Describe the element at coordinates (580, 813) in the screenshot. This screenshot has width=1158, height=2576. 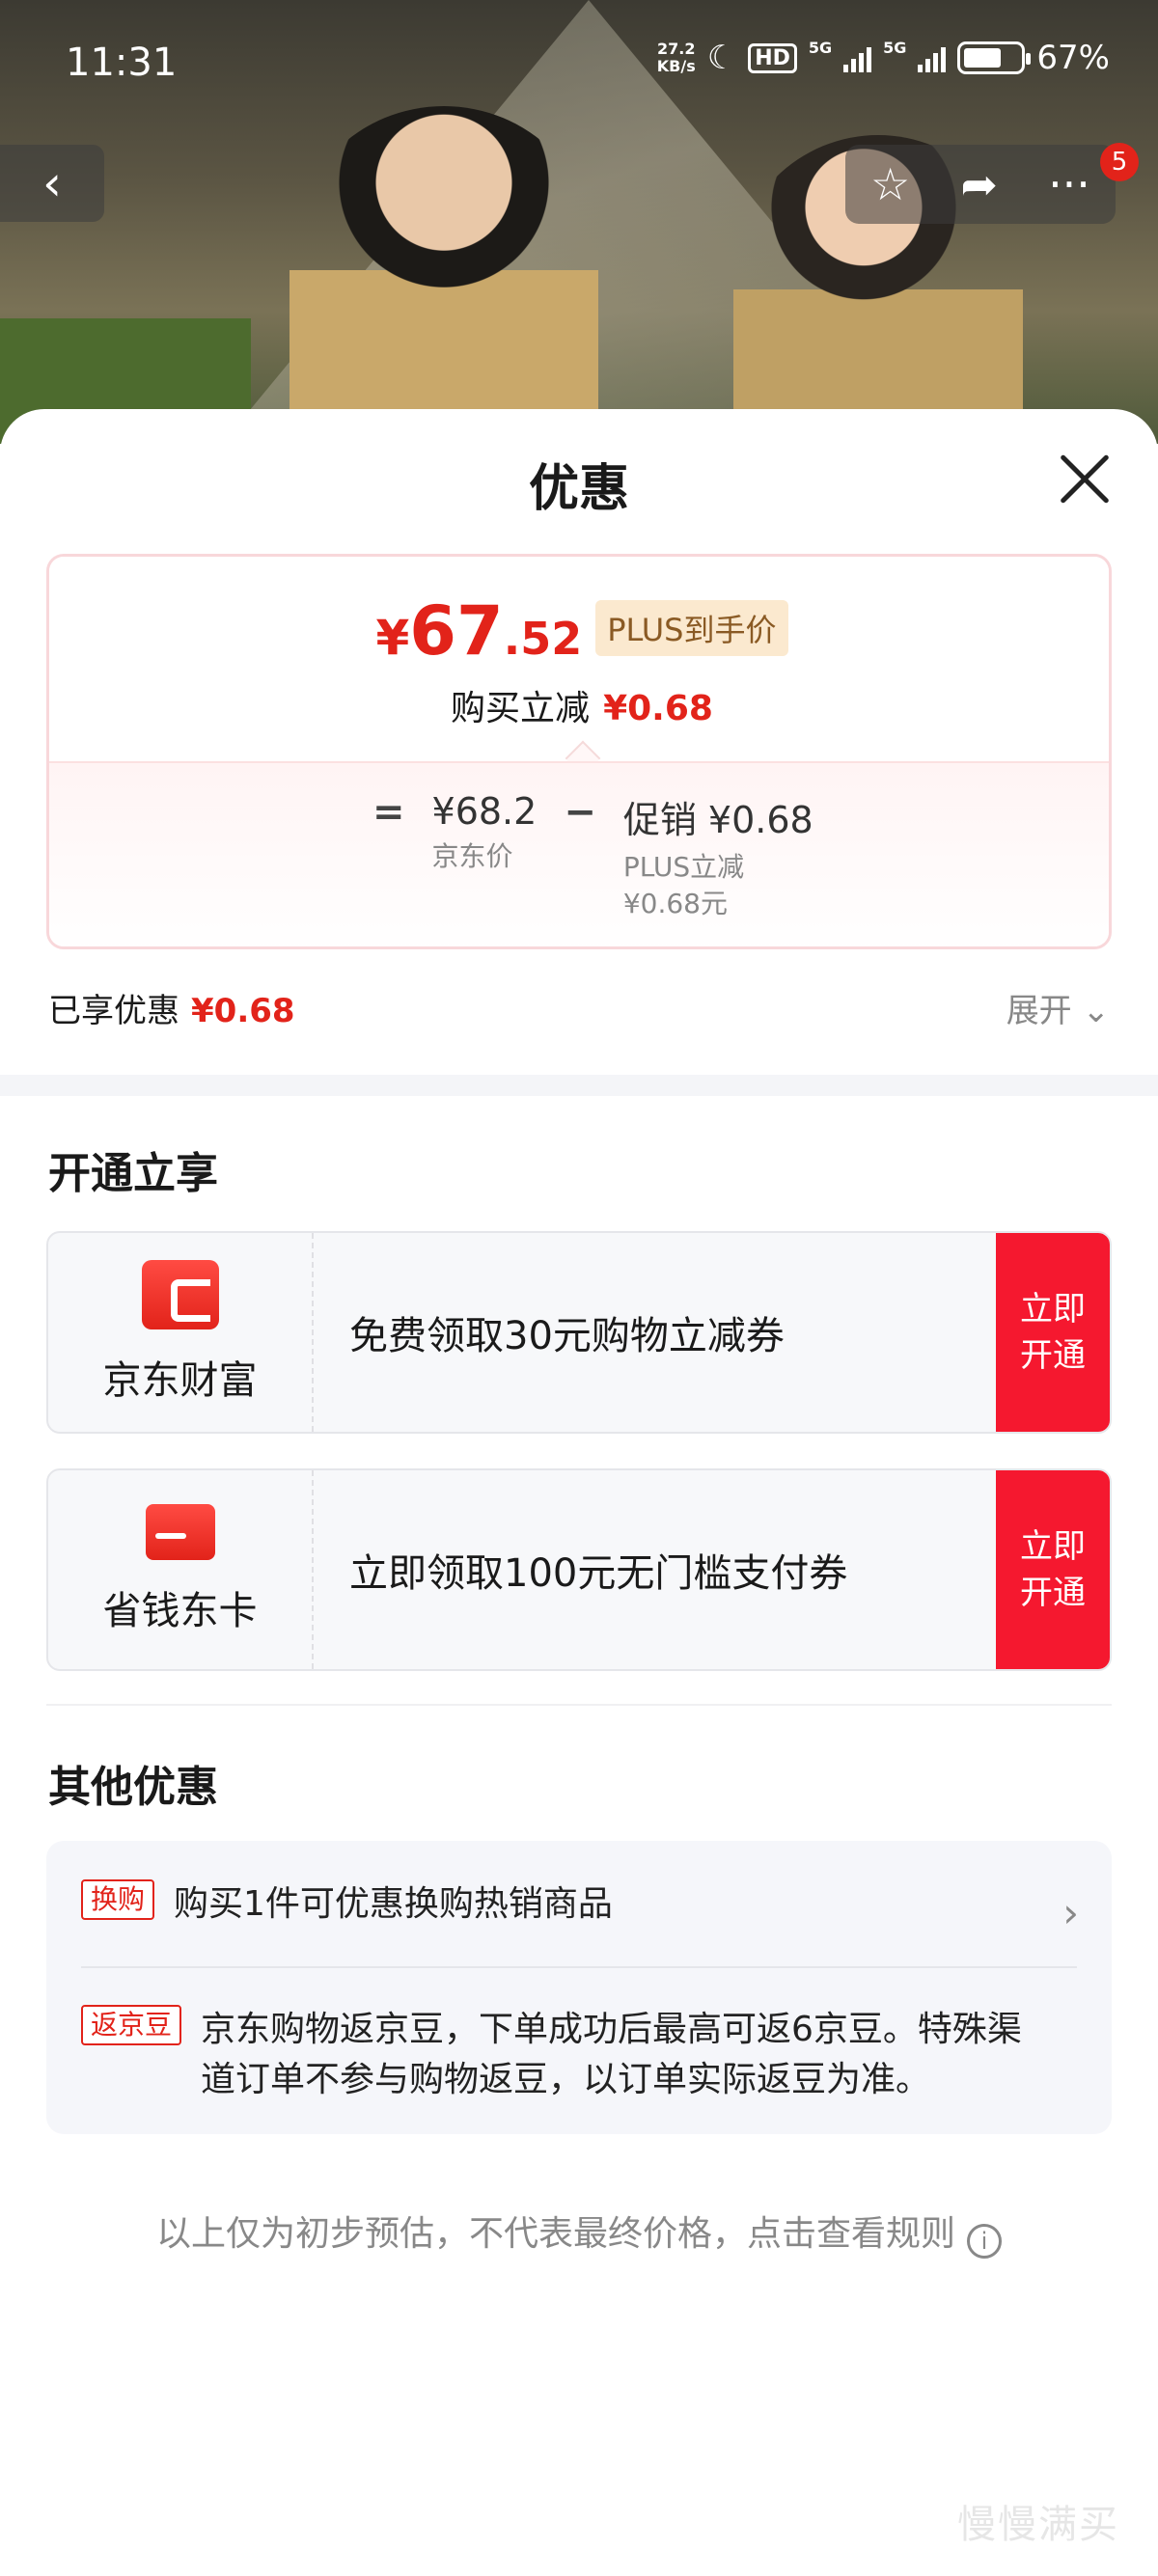
I see `minus-sign: −` at that location.